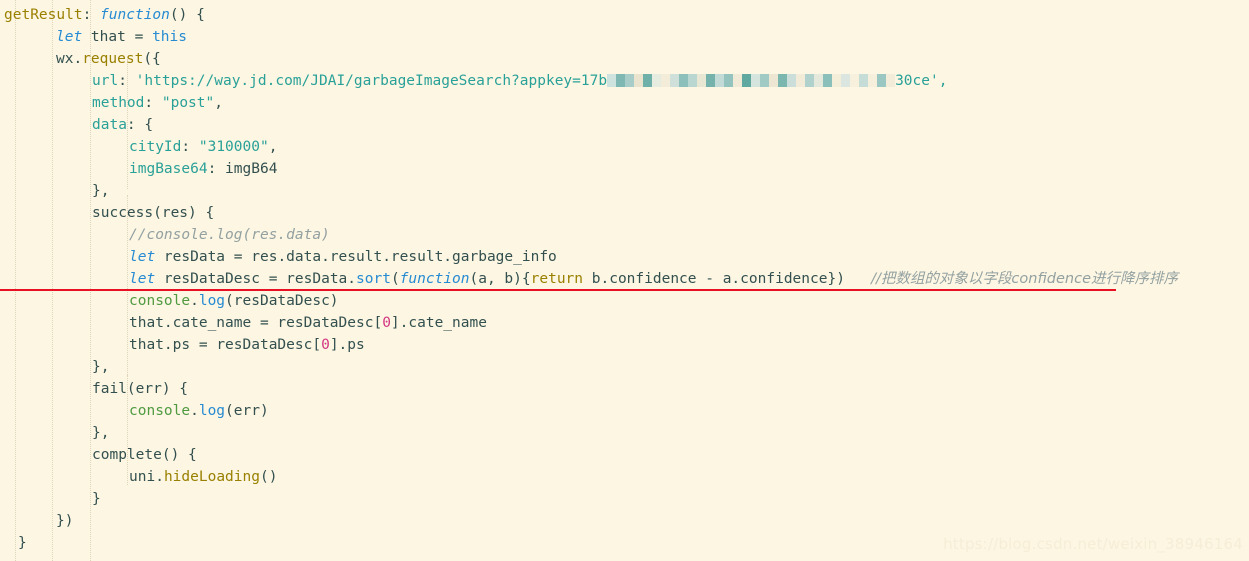 This screenshot has width=1249, height=561. Describe the element at coordinates (268, 477) in the screenshot. I see `token-args: ()` at that location.